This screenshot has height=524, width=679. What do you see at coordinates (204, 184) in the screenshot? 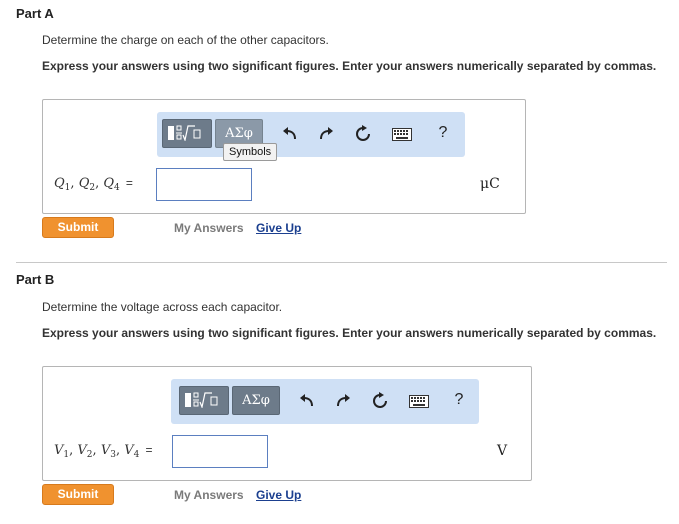
I see `part-a-answer-input` at bounding box center [204, 184].